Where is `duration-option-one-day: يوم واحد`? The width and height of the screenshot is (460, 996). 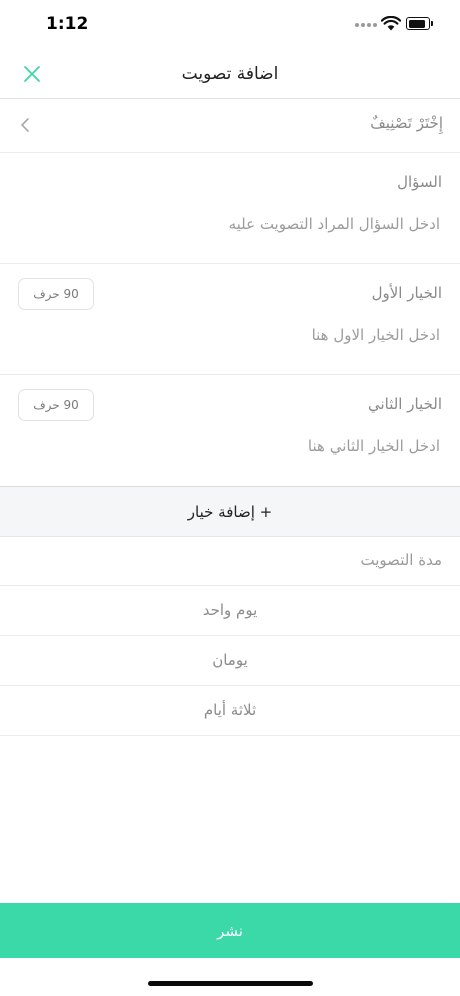 duration-option-one-day: يوم واحد is located at coordinates (230, 611).